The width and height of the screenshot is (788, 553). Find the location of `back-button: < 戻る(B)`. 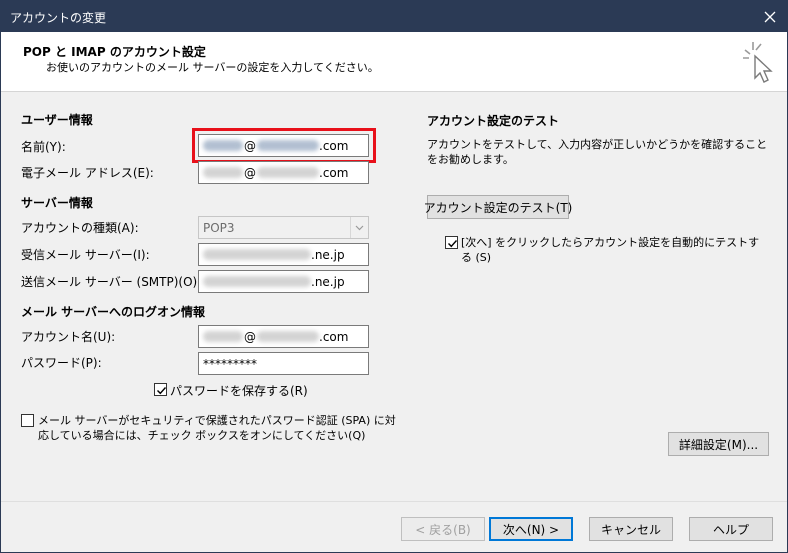

back-button: < 戻る(B) is located at coordinates (443, 529).